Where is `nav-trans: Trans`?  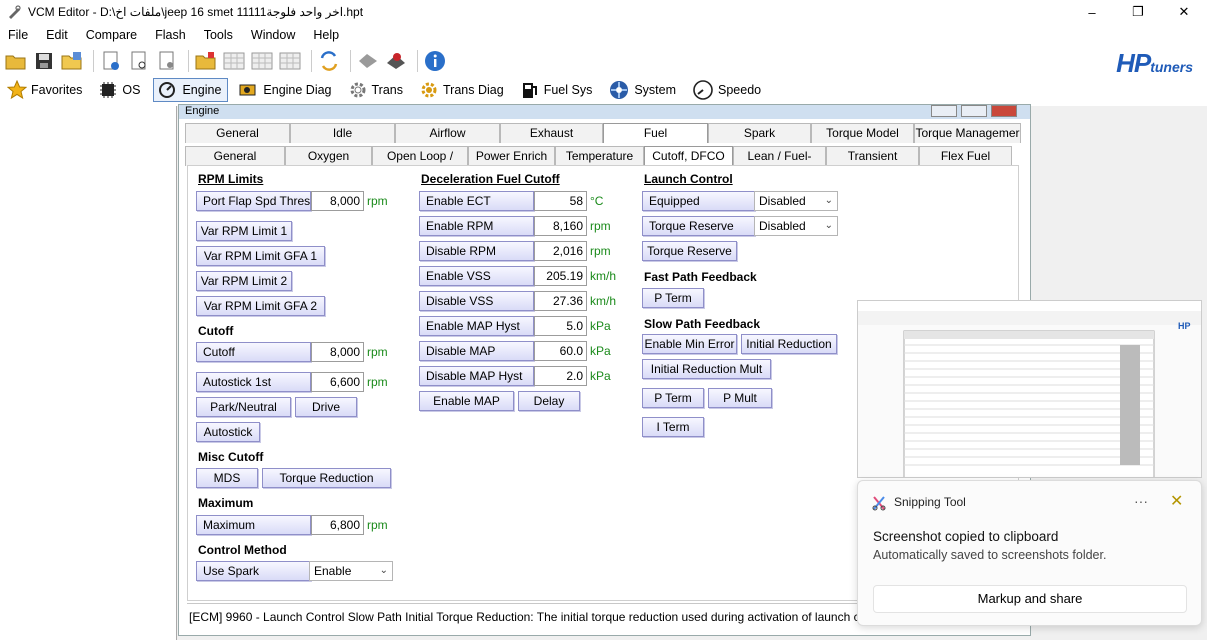
nav-trans: Trans is located at coordinates (378, 90).